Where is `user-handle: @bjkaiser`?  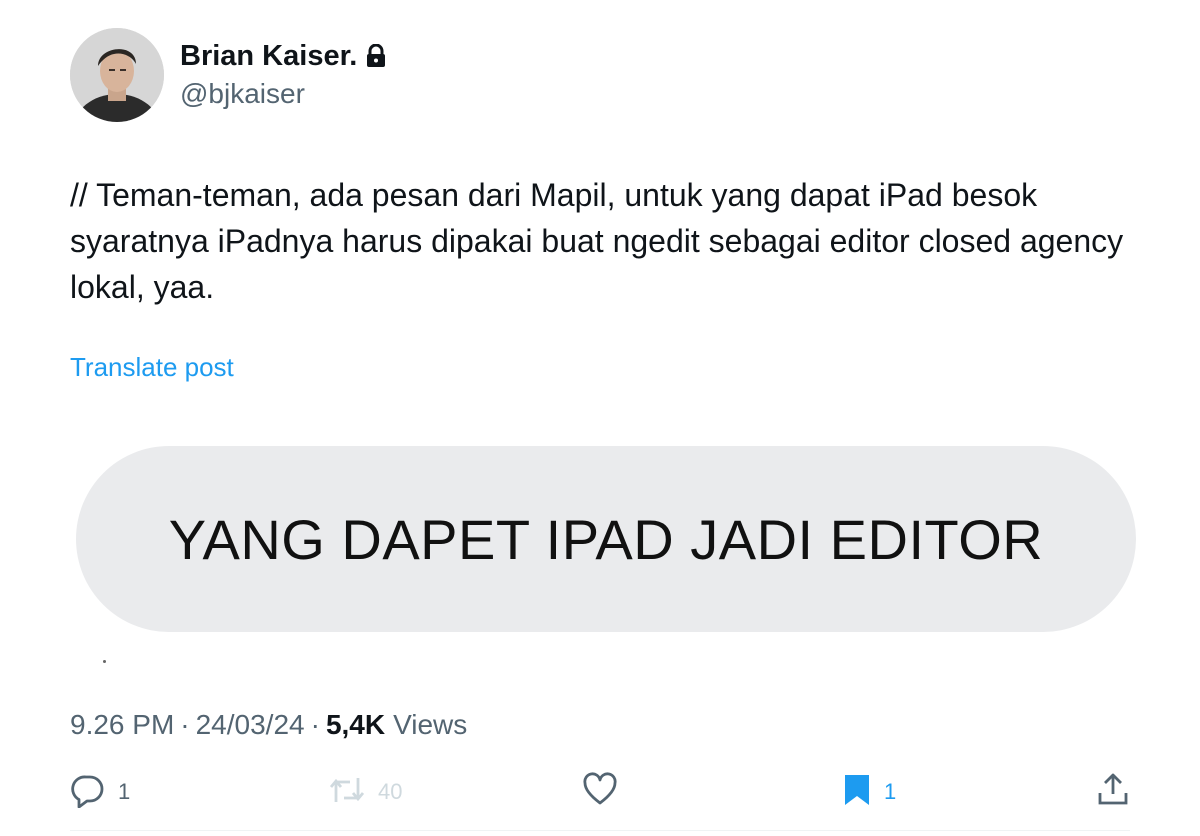 user-handle: @bjkaiser is located at coordinates (283, 94).